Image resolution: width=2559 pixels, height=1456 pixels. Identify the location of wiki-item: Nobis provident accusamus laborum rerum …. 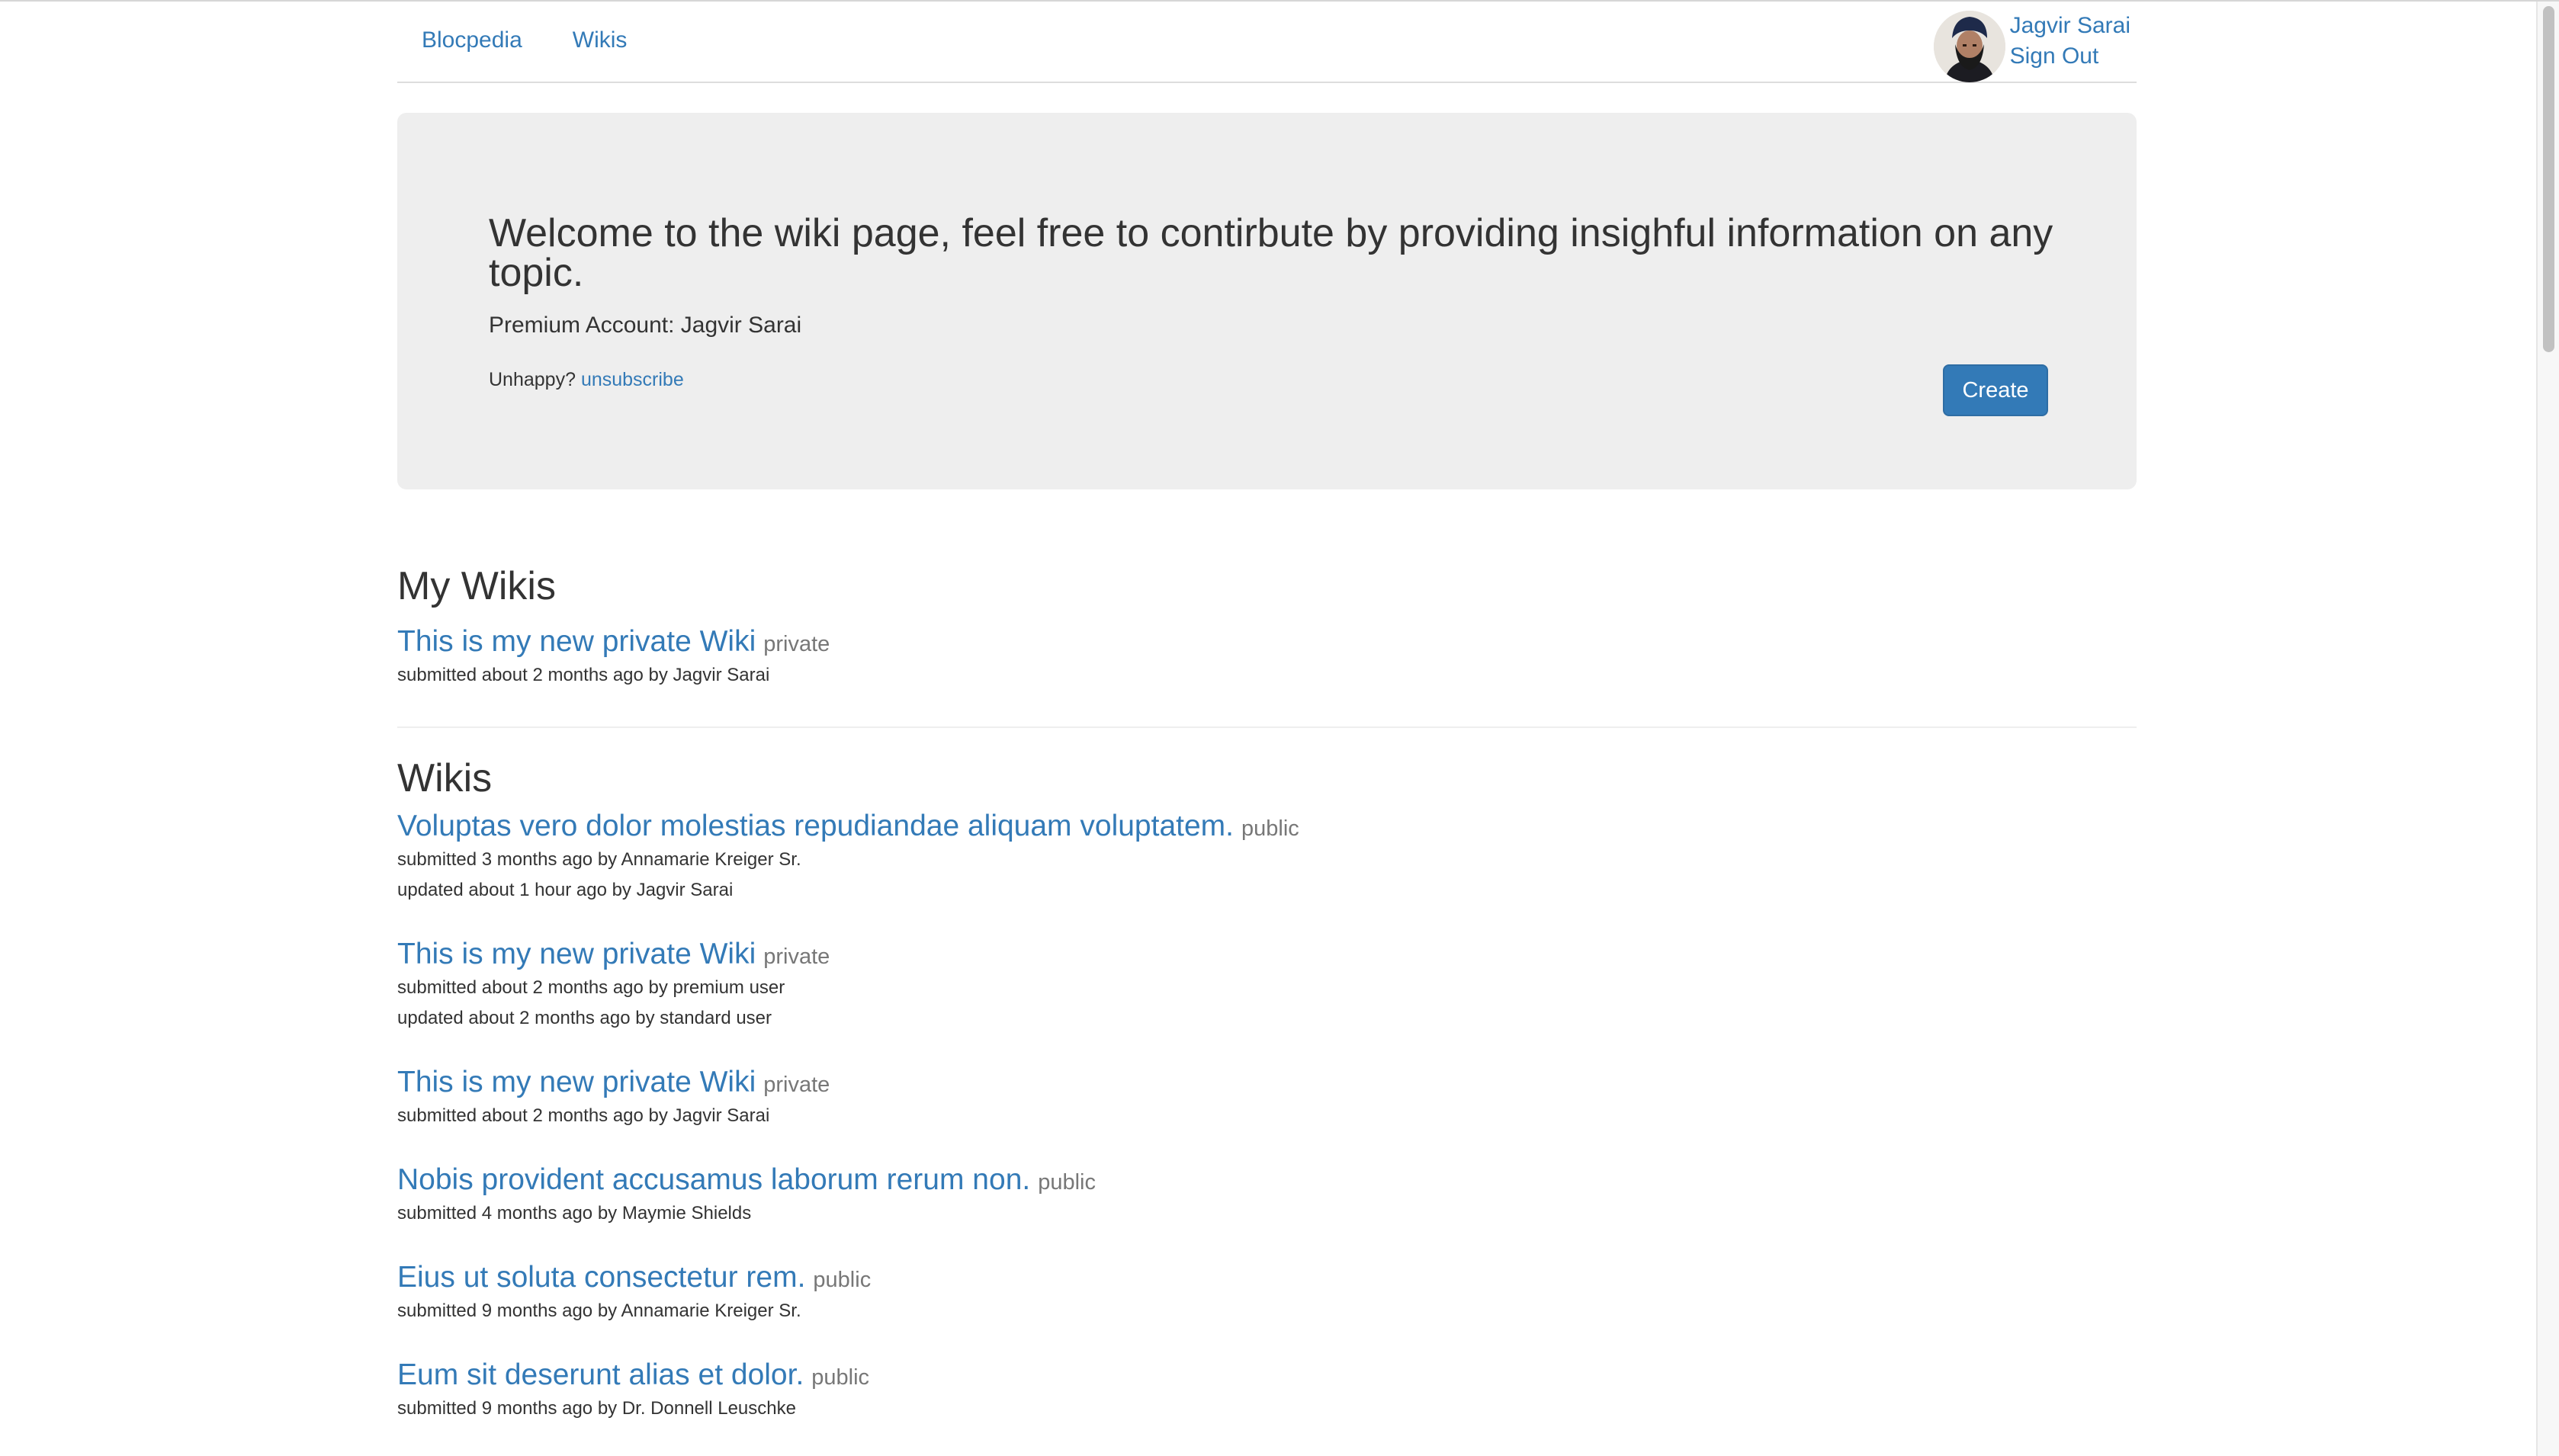
(746, 1195).